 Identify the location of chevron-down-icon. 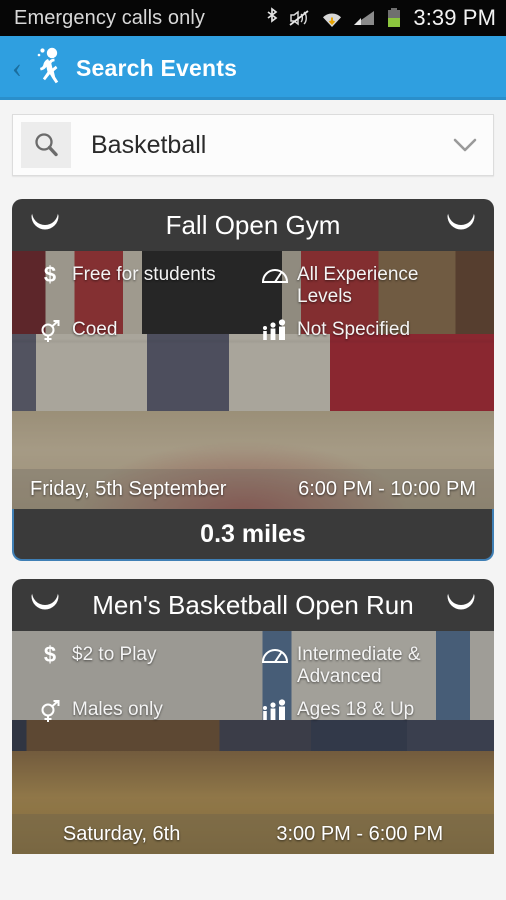
(465, 145).